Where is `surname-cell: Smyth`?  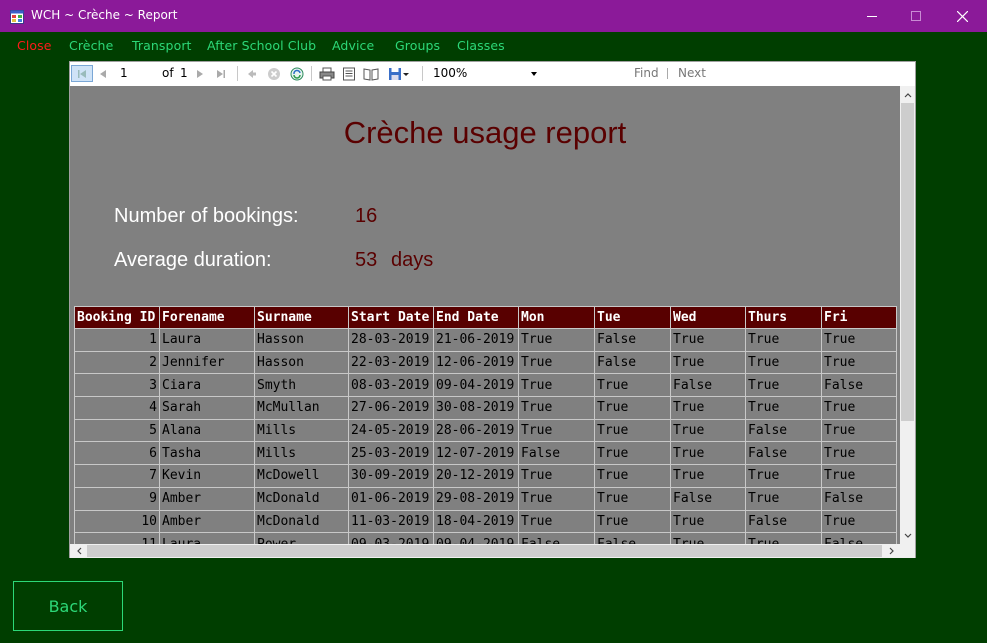
surname-cell: Smyth is located at coordinates (301, 385).